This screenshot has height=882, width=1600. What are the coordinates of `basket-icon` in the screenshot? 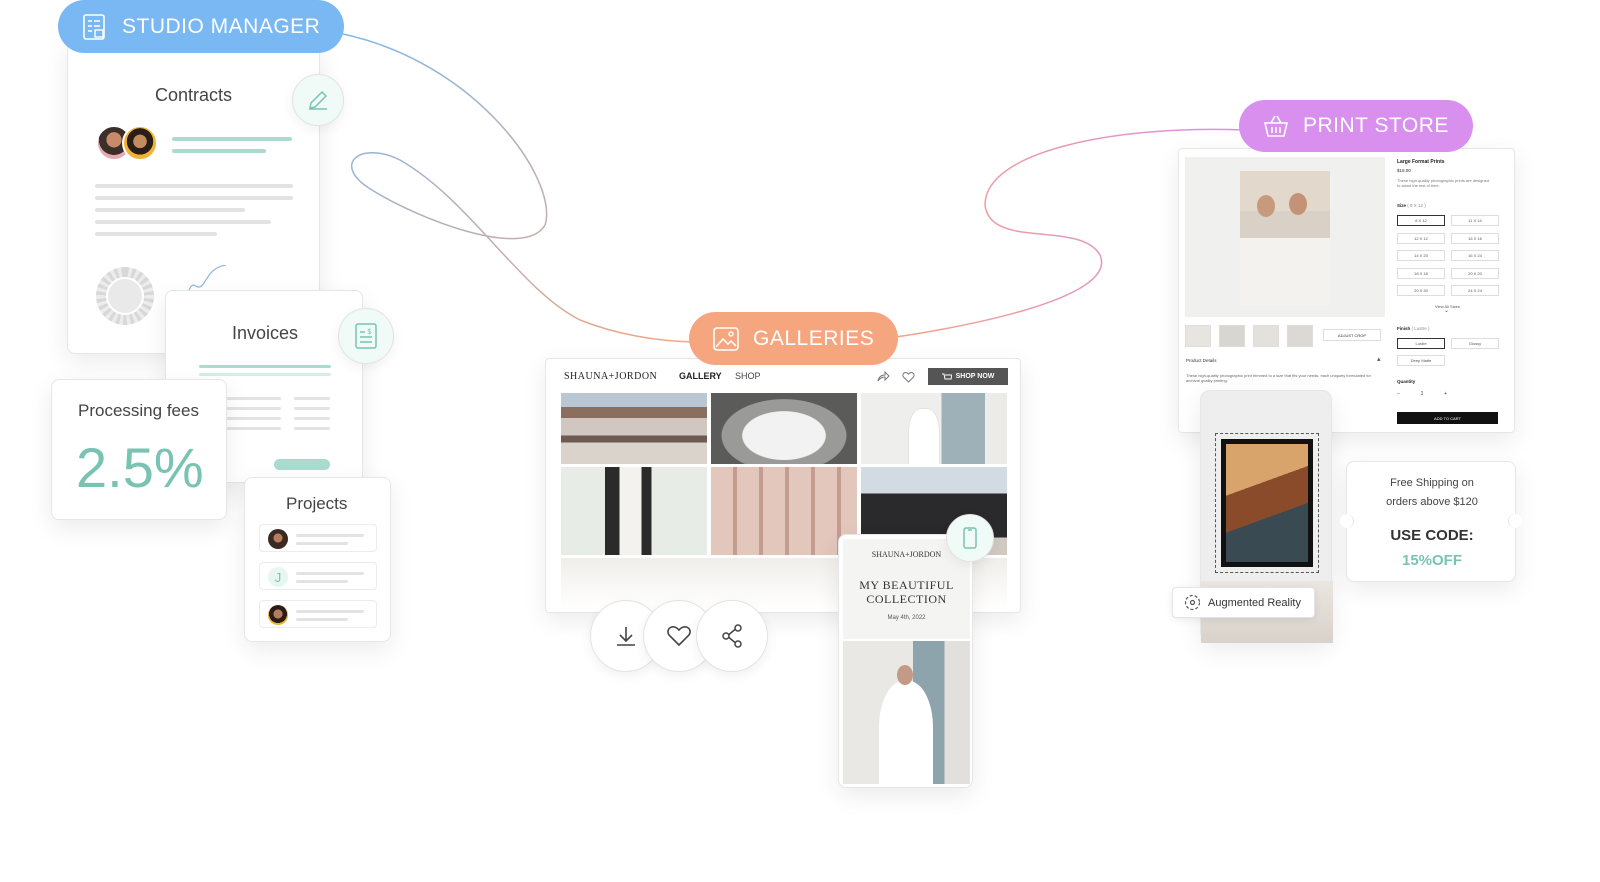 It's located at (1276, 126).